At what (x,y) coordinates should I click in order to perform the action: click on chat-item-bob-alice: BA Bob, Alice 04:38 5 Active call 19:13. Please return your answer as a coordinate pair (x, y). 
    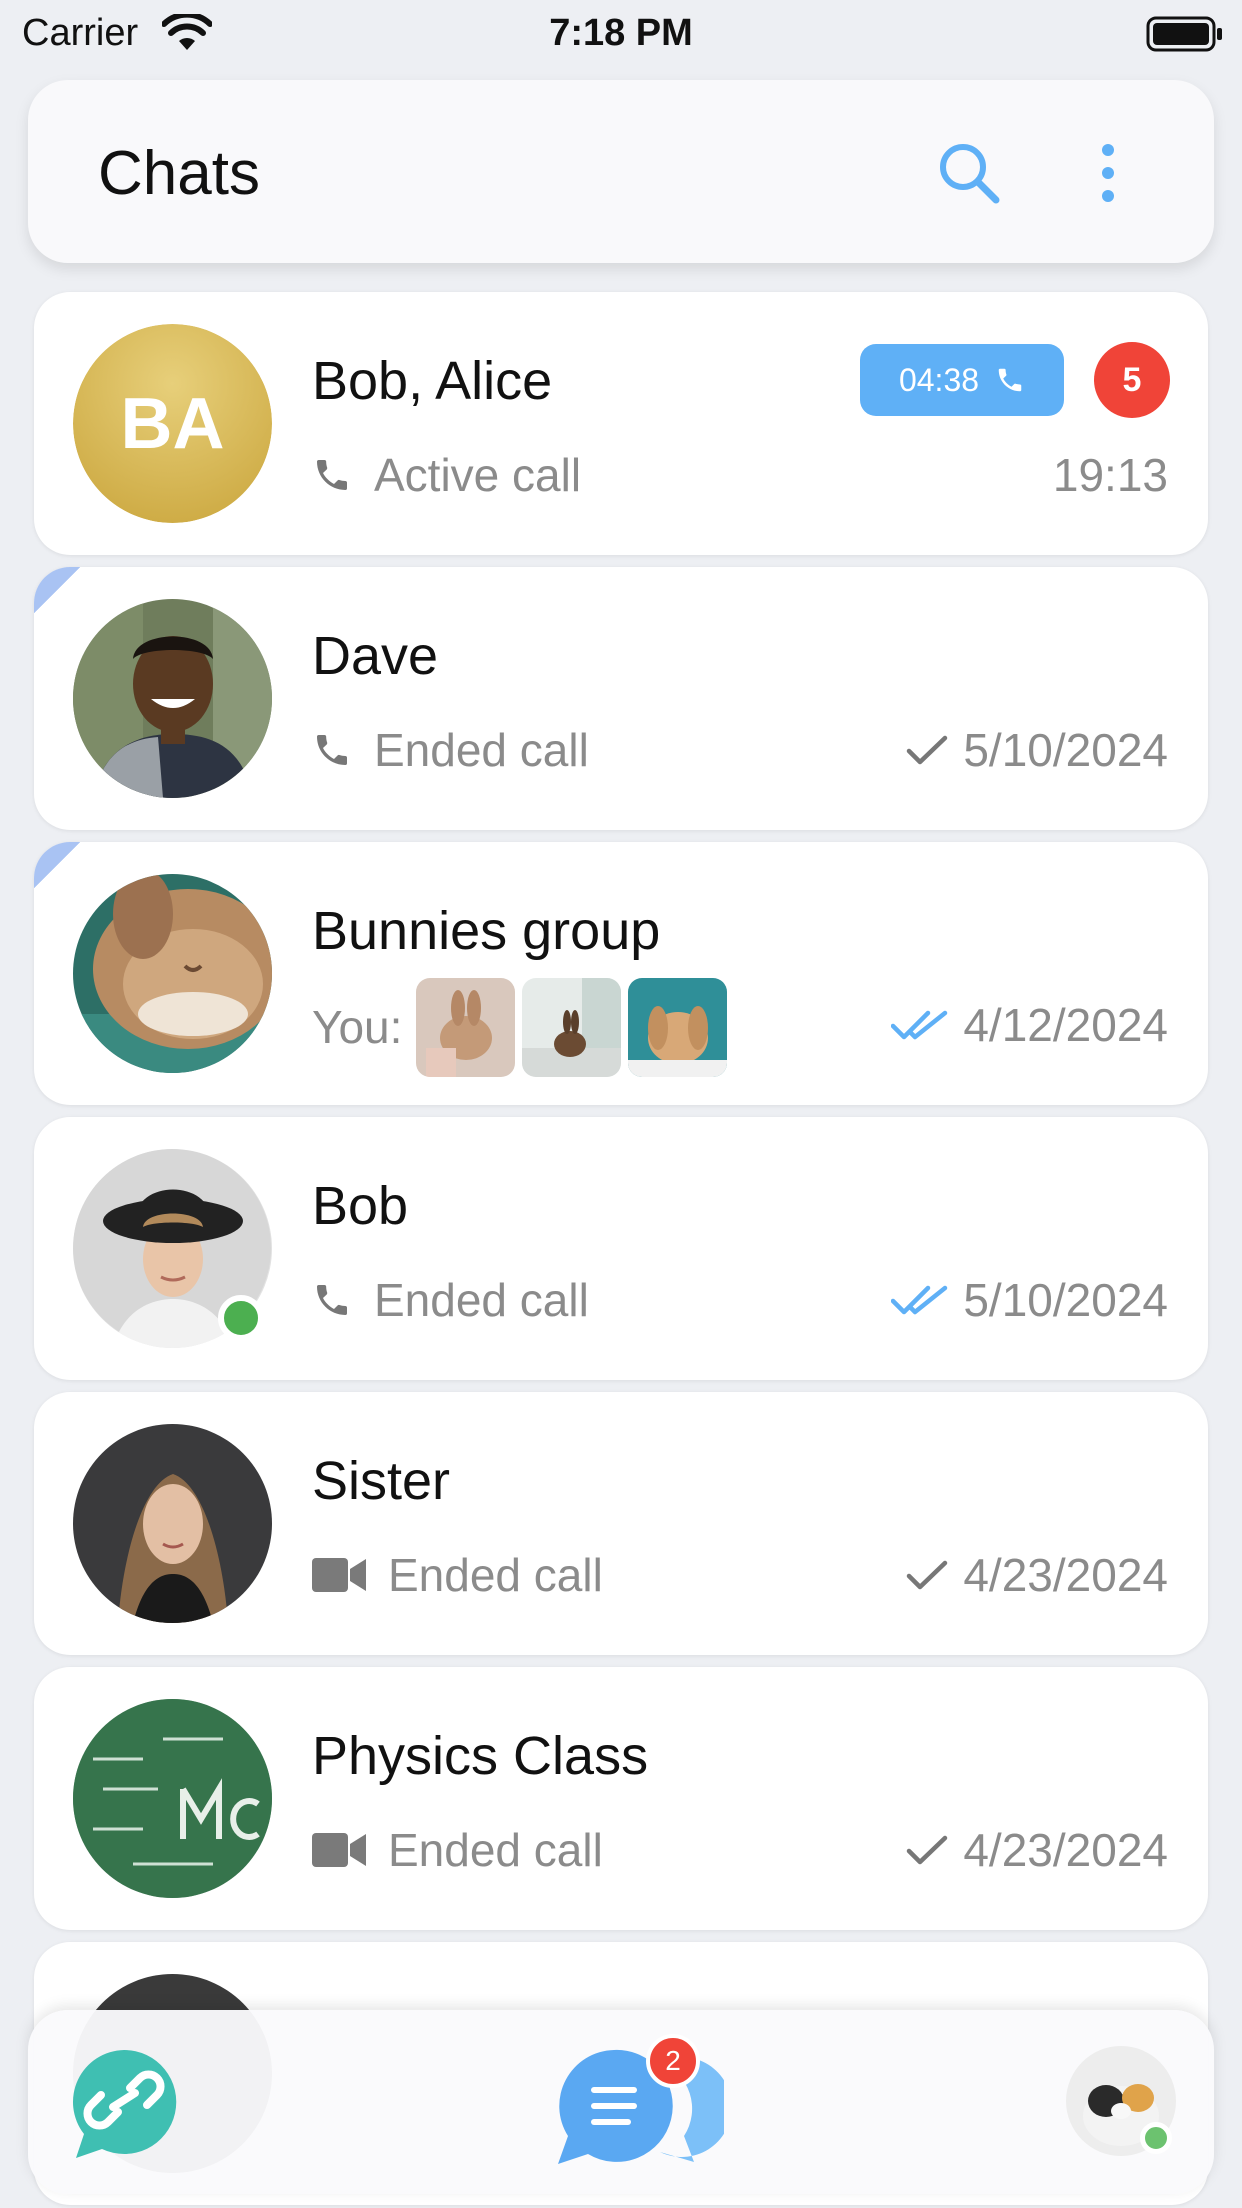
    Looking at the image, I should click on (621, 423).